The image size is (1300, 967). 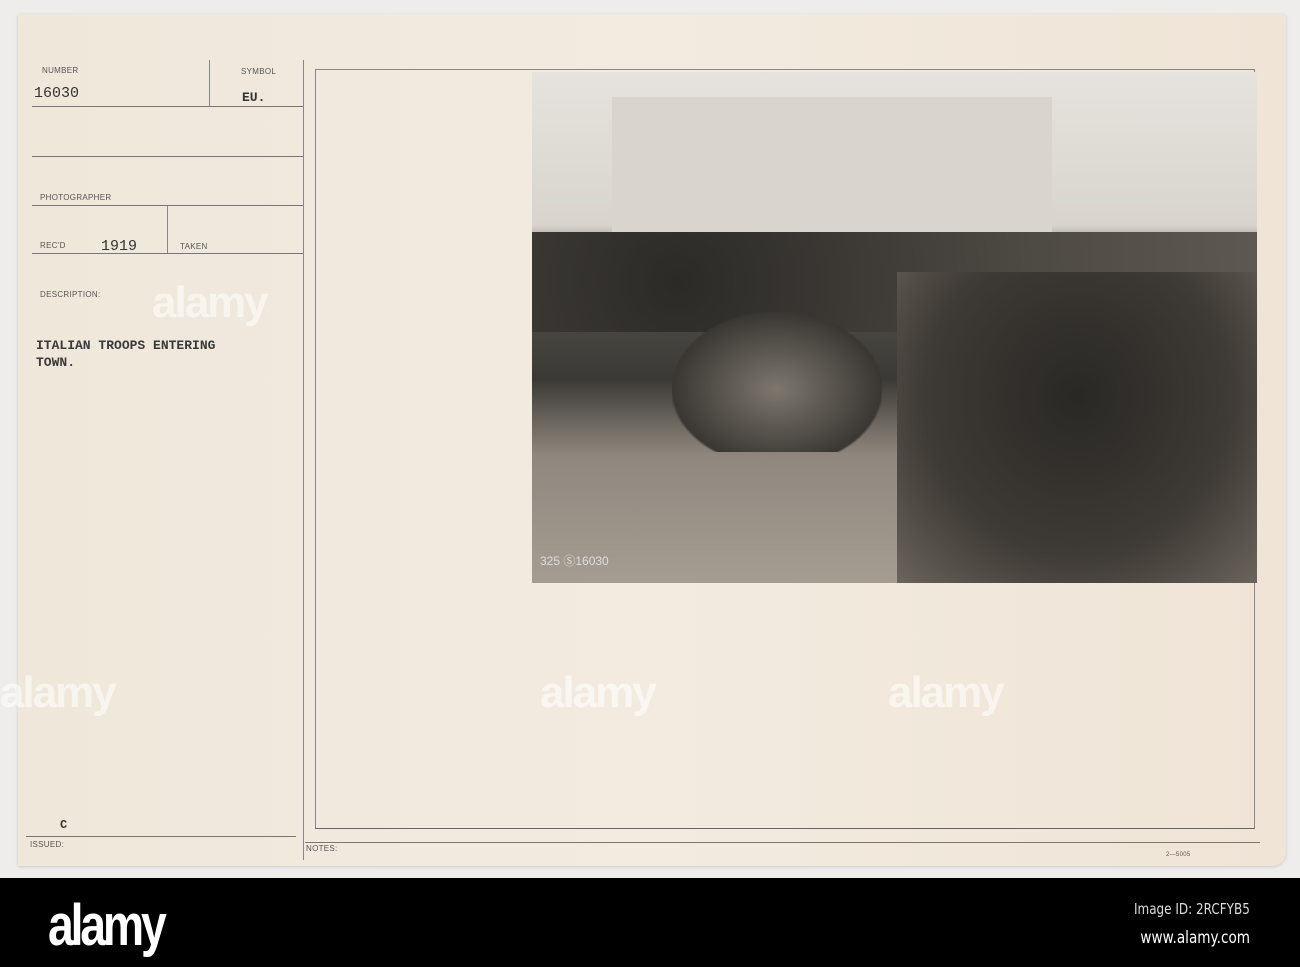 What do you see at coordinates (1077, 427) in the screenshot?
I see `troops` at bounding box center [1077, 427].